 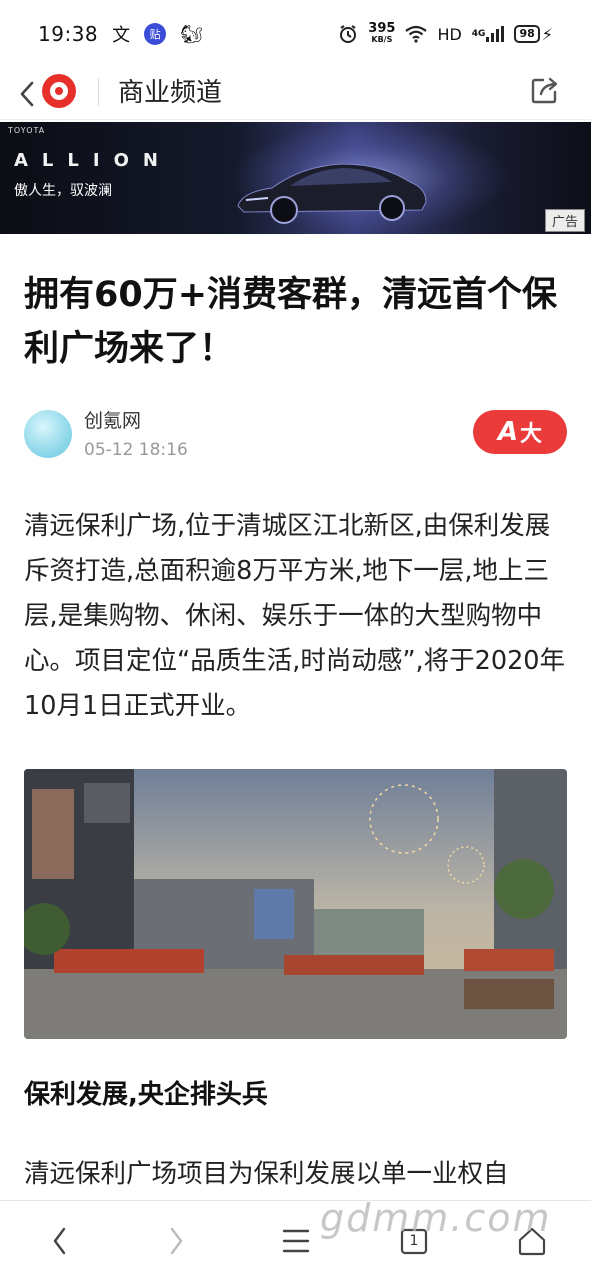 I want to click on ad-banner: TOYOTA ALLION 傲人生，驭波澜 广告, so click(x=295, y=178).